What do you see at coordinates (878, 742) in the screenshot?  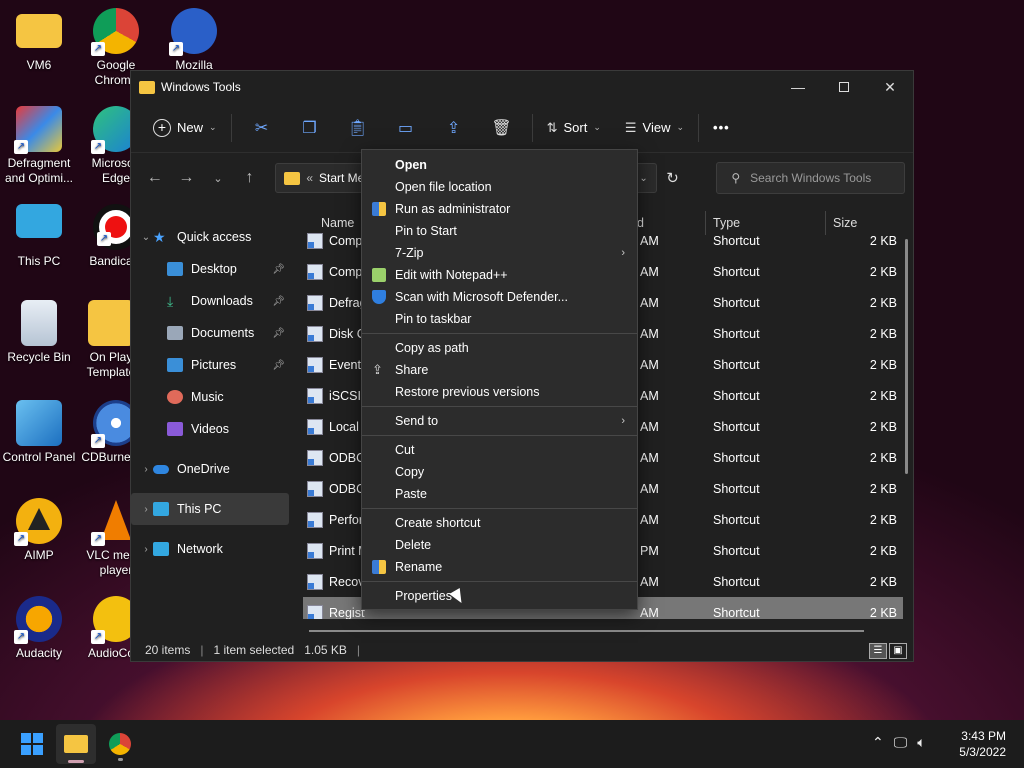 I see `chevron-up-icon: ⌃` at bounding box center [878, 742].